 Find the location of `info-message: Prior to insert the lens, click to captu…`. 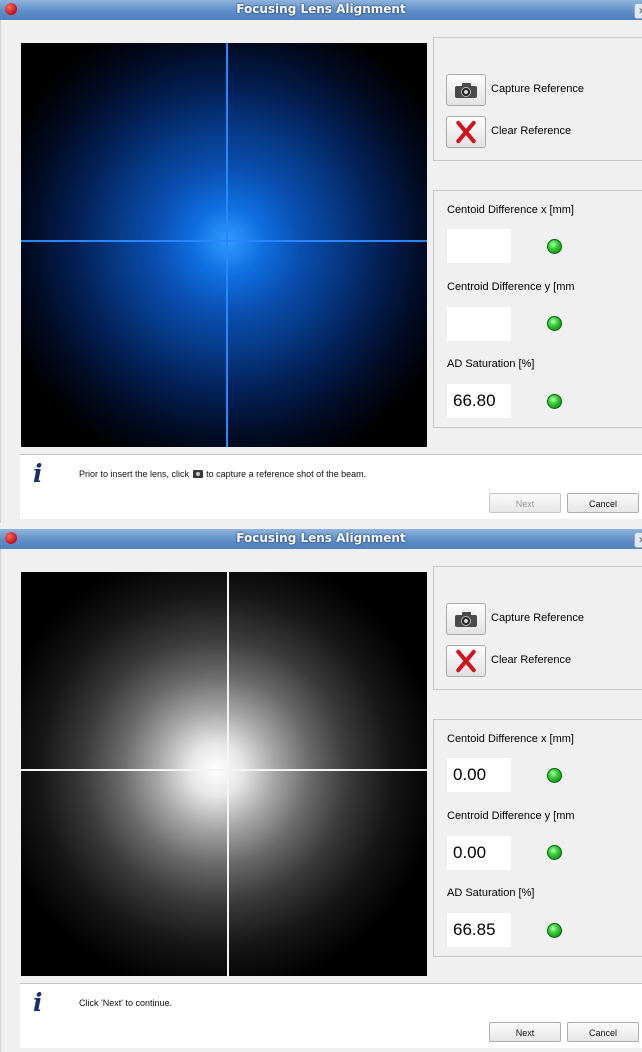

info-message: Prior to insert the lens, click to captu… is located at coordinates (222, 474).